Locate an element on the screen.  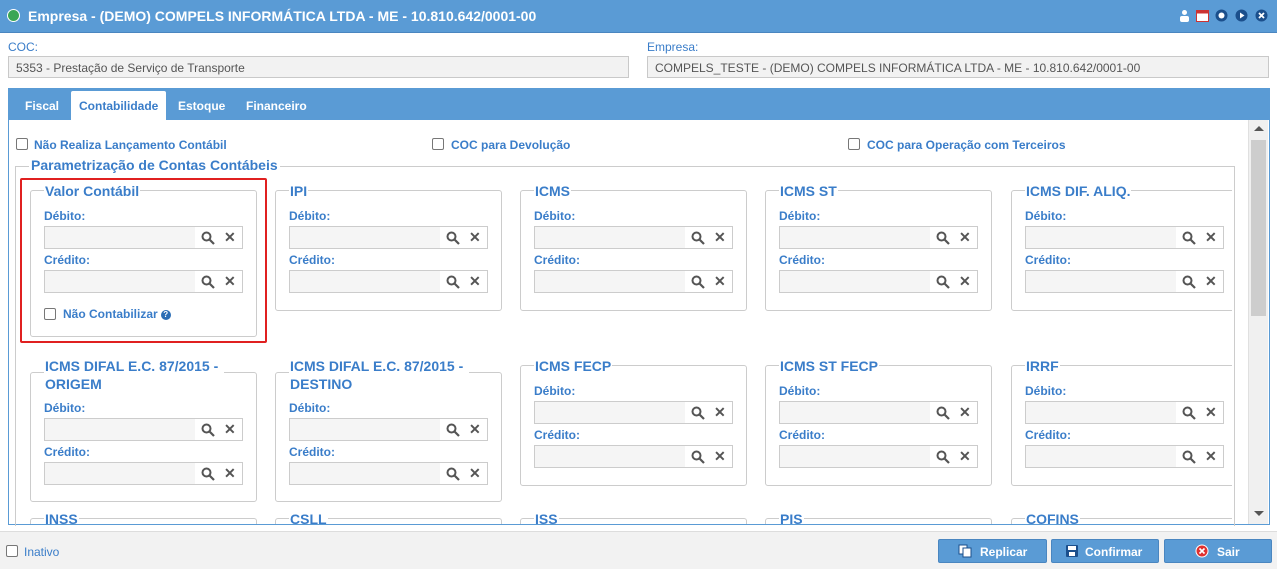
confirmar-button: Confirmar is located at coordinates (1105, 551).